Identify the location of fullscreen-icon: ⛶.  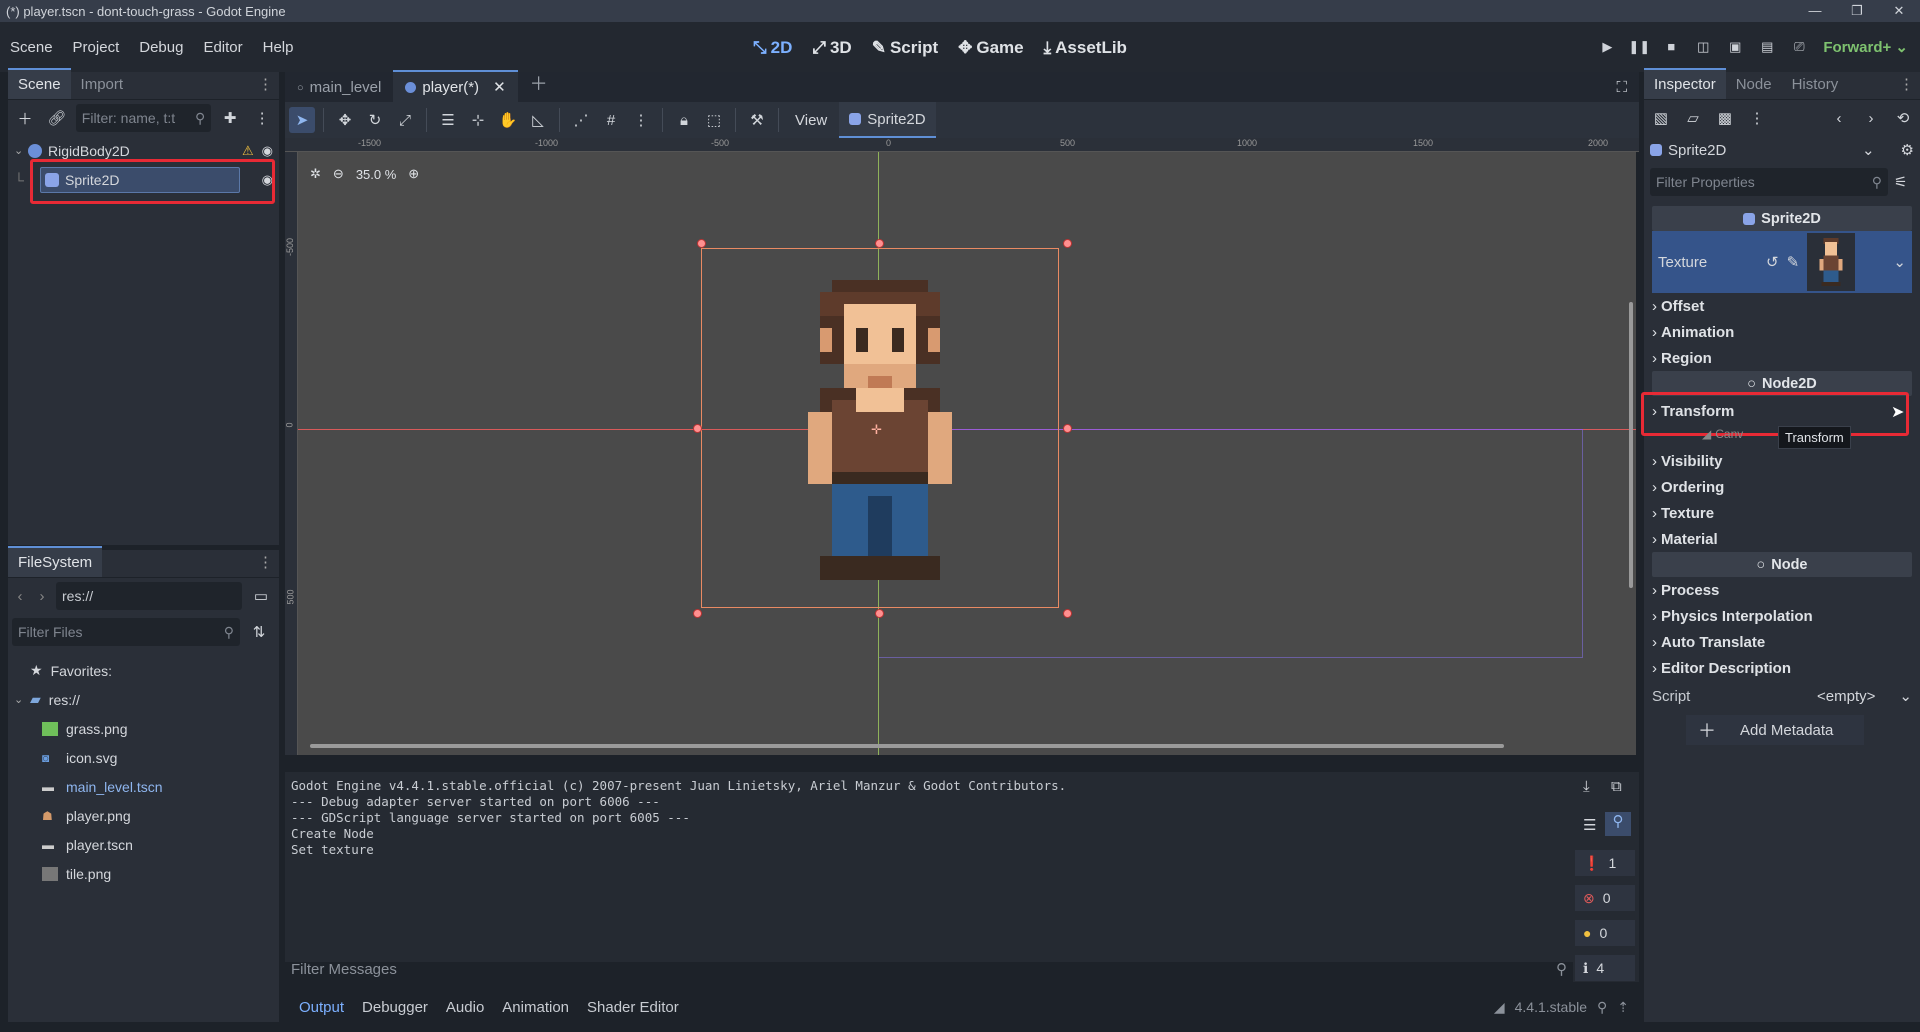
(1621, 87).